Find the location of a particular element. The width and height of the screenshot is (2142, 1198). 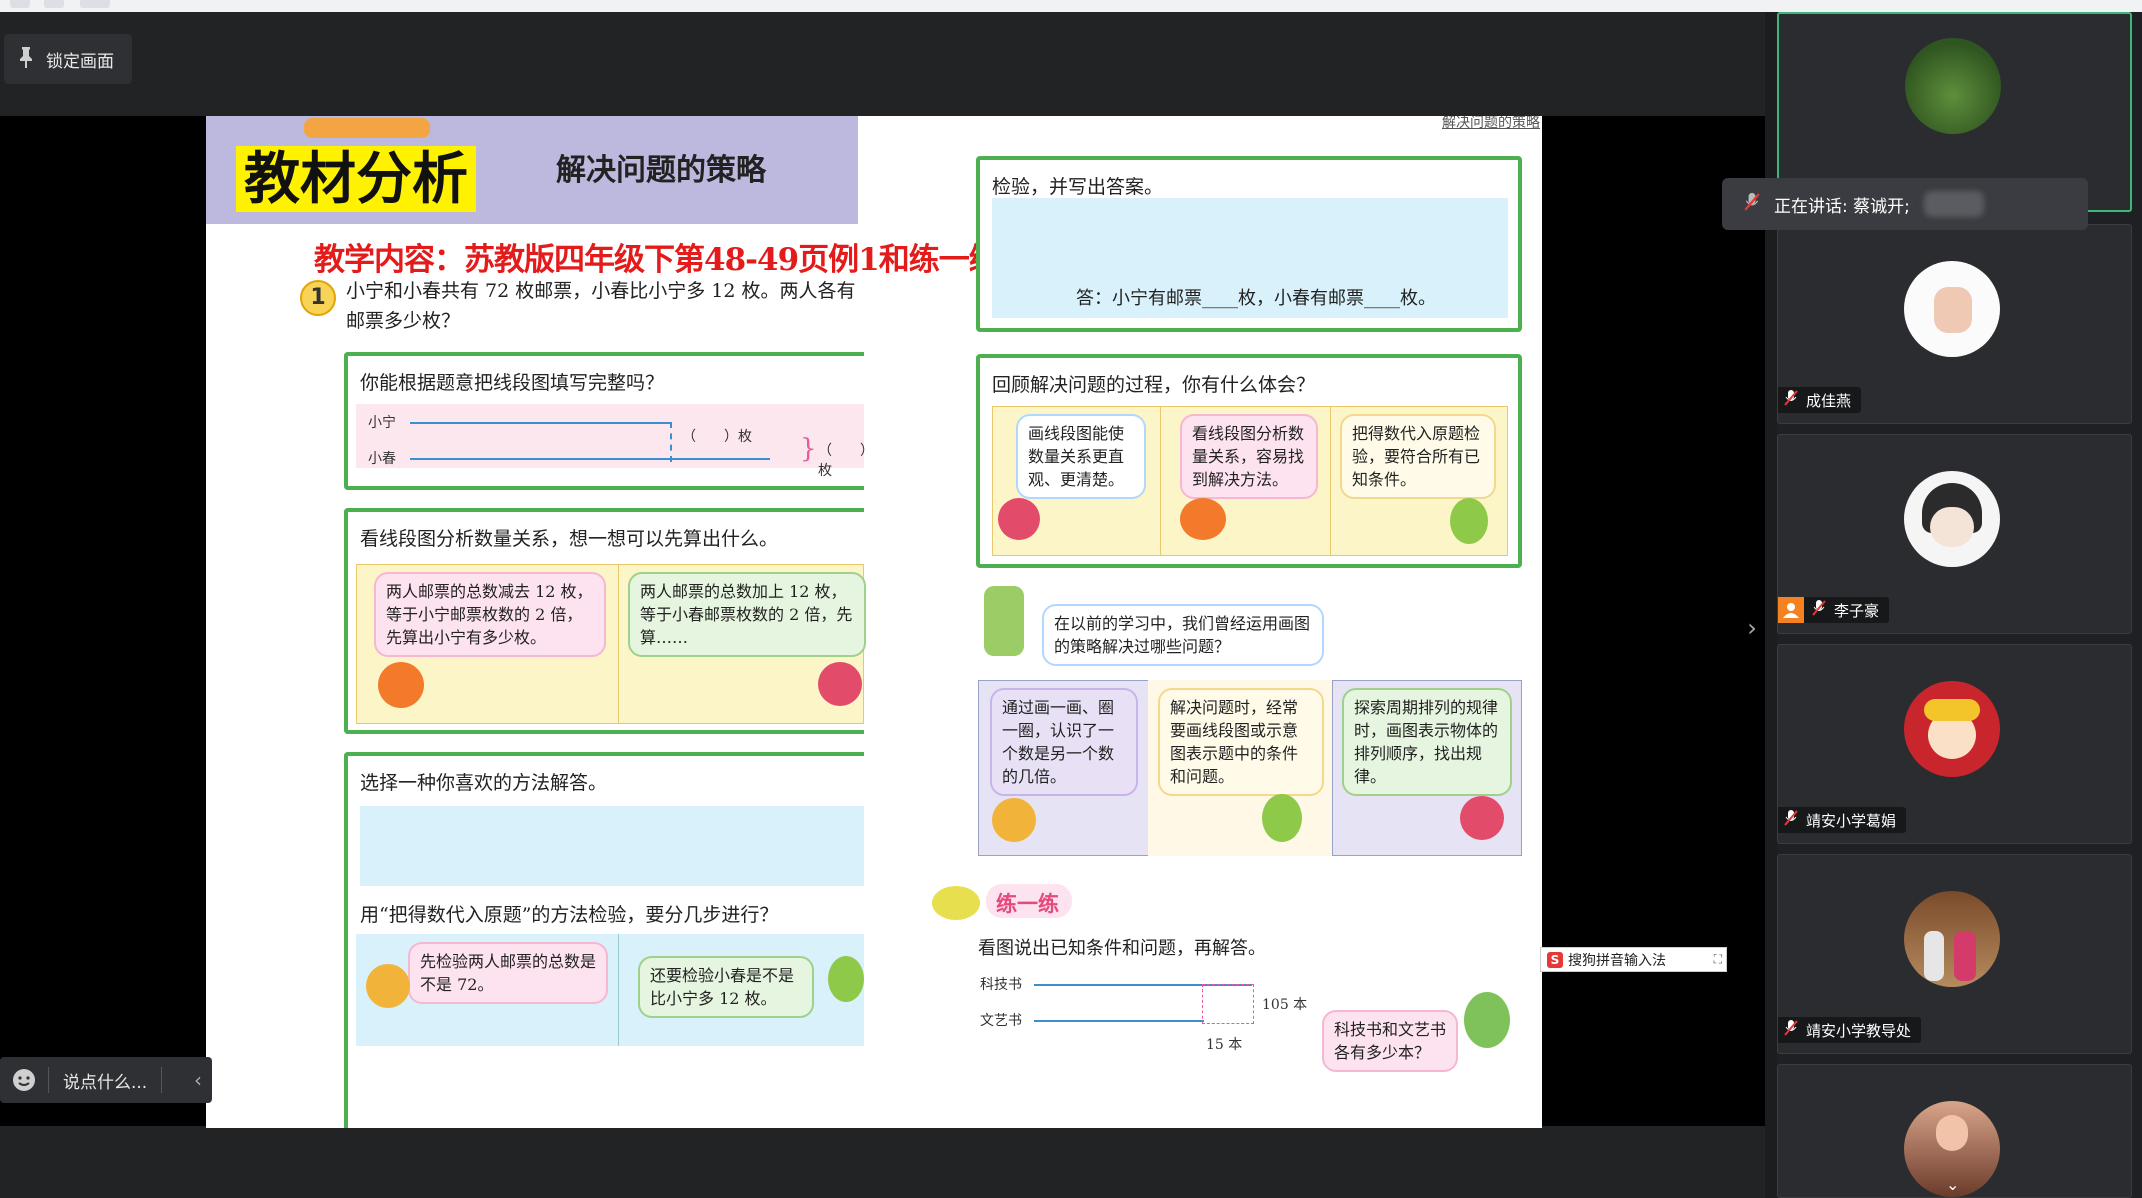

question-text: 小宁和小春共有 72 枚邮票，小春比小宁多 12 枚。两人各有邮票多少枚？ is located at coordinates (601, 306).